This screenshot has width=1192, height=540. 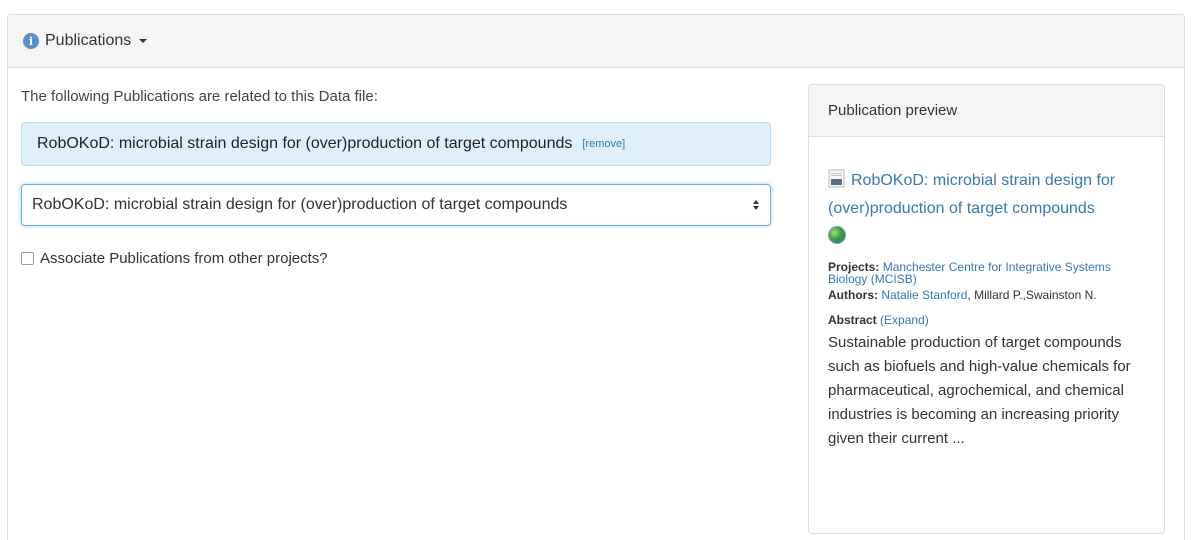 I want to click on publications-dropdown-toggle: Publications, so click(x=96, y=41).